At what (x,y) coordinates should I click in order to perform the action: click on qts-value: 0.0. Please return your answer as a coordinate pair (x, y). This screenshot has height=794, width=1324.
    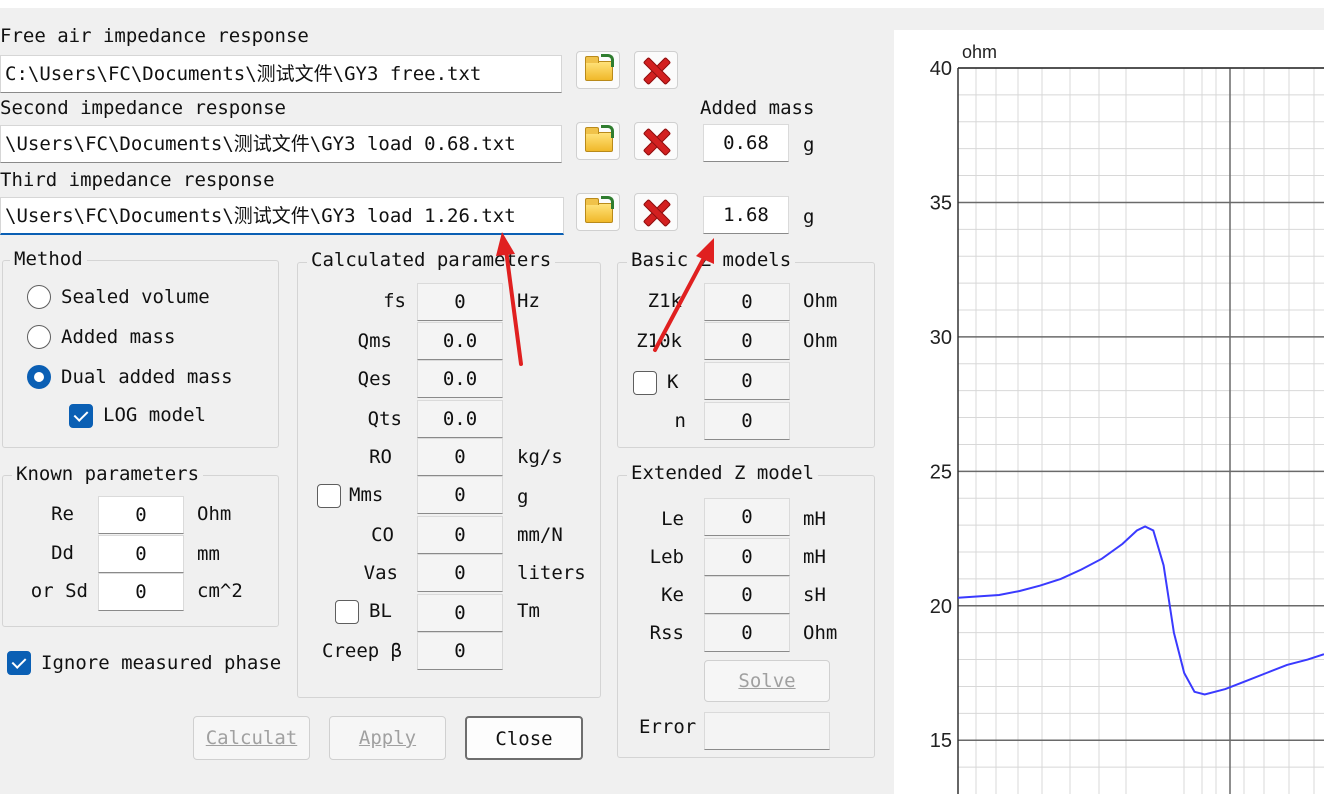
    Looking at the image, I should click on (460, 419).